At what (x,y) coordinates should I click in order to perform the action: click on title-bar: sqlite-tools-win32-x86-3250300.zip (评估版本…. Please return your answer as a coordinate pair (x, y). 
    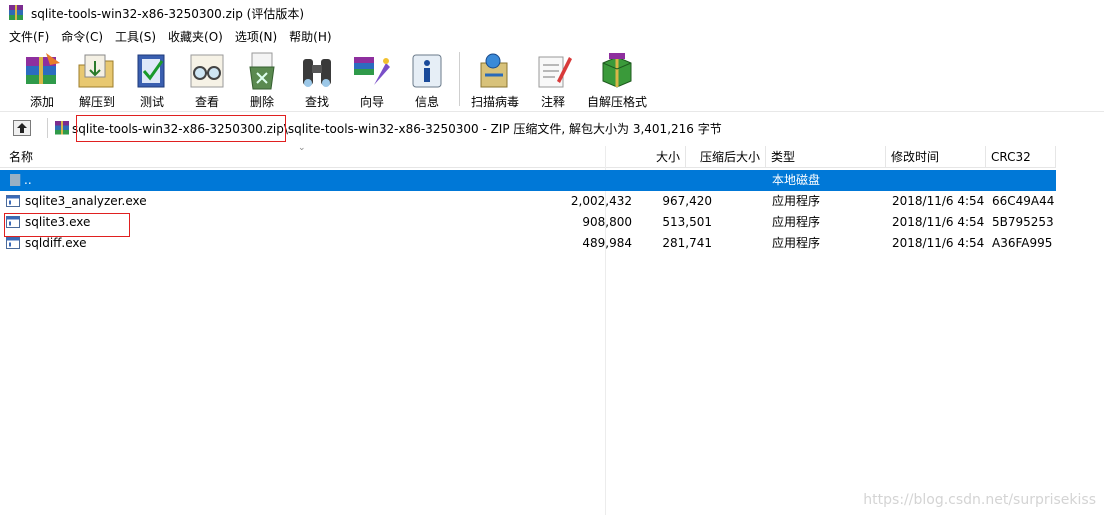
    Looking at the image, I should click on (552, 13).